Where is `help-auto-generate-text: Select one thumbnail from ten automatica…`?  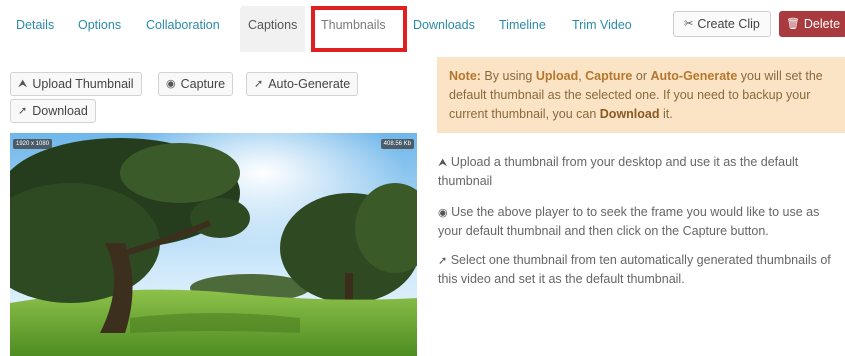
help-auto-generate-text: Select one thumbnail from ten automatica… is located at coordinates (634, 269).